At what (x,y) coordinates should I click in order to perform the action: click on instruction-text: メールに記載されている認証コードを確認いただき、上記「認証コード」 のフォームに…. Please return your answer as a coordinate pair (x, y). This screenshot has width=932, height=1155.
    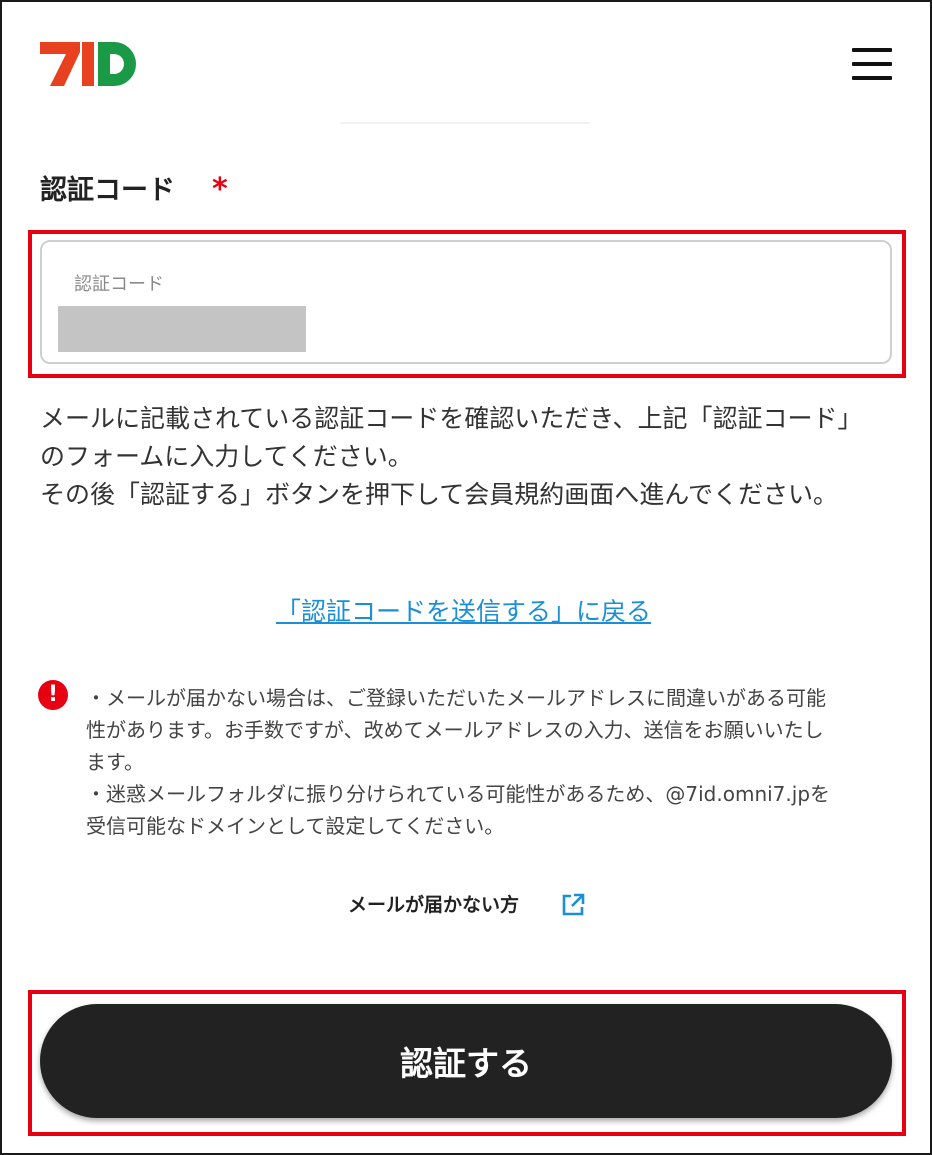
    Looking at the image, I should click on (470, 457).